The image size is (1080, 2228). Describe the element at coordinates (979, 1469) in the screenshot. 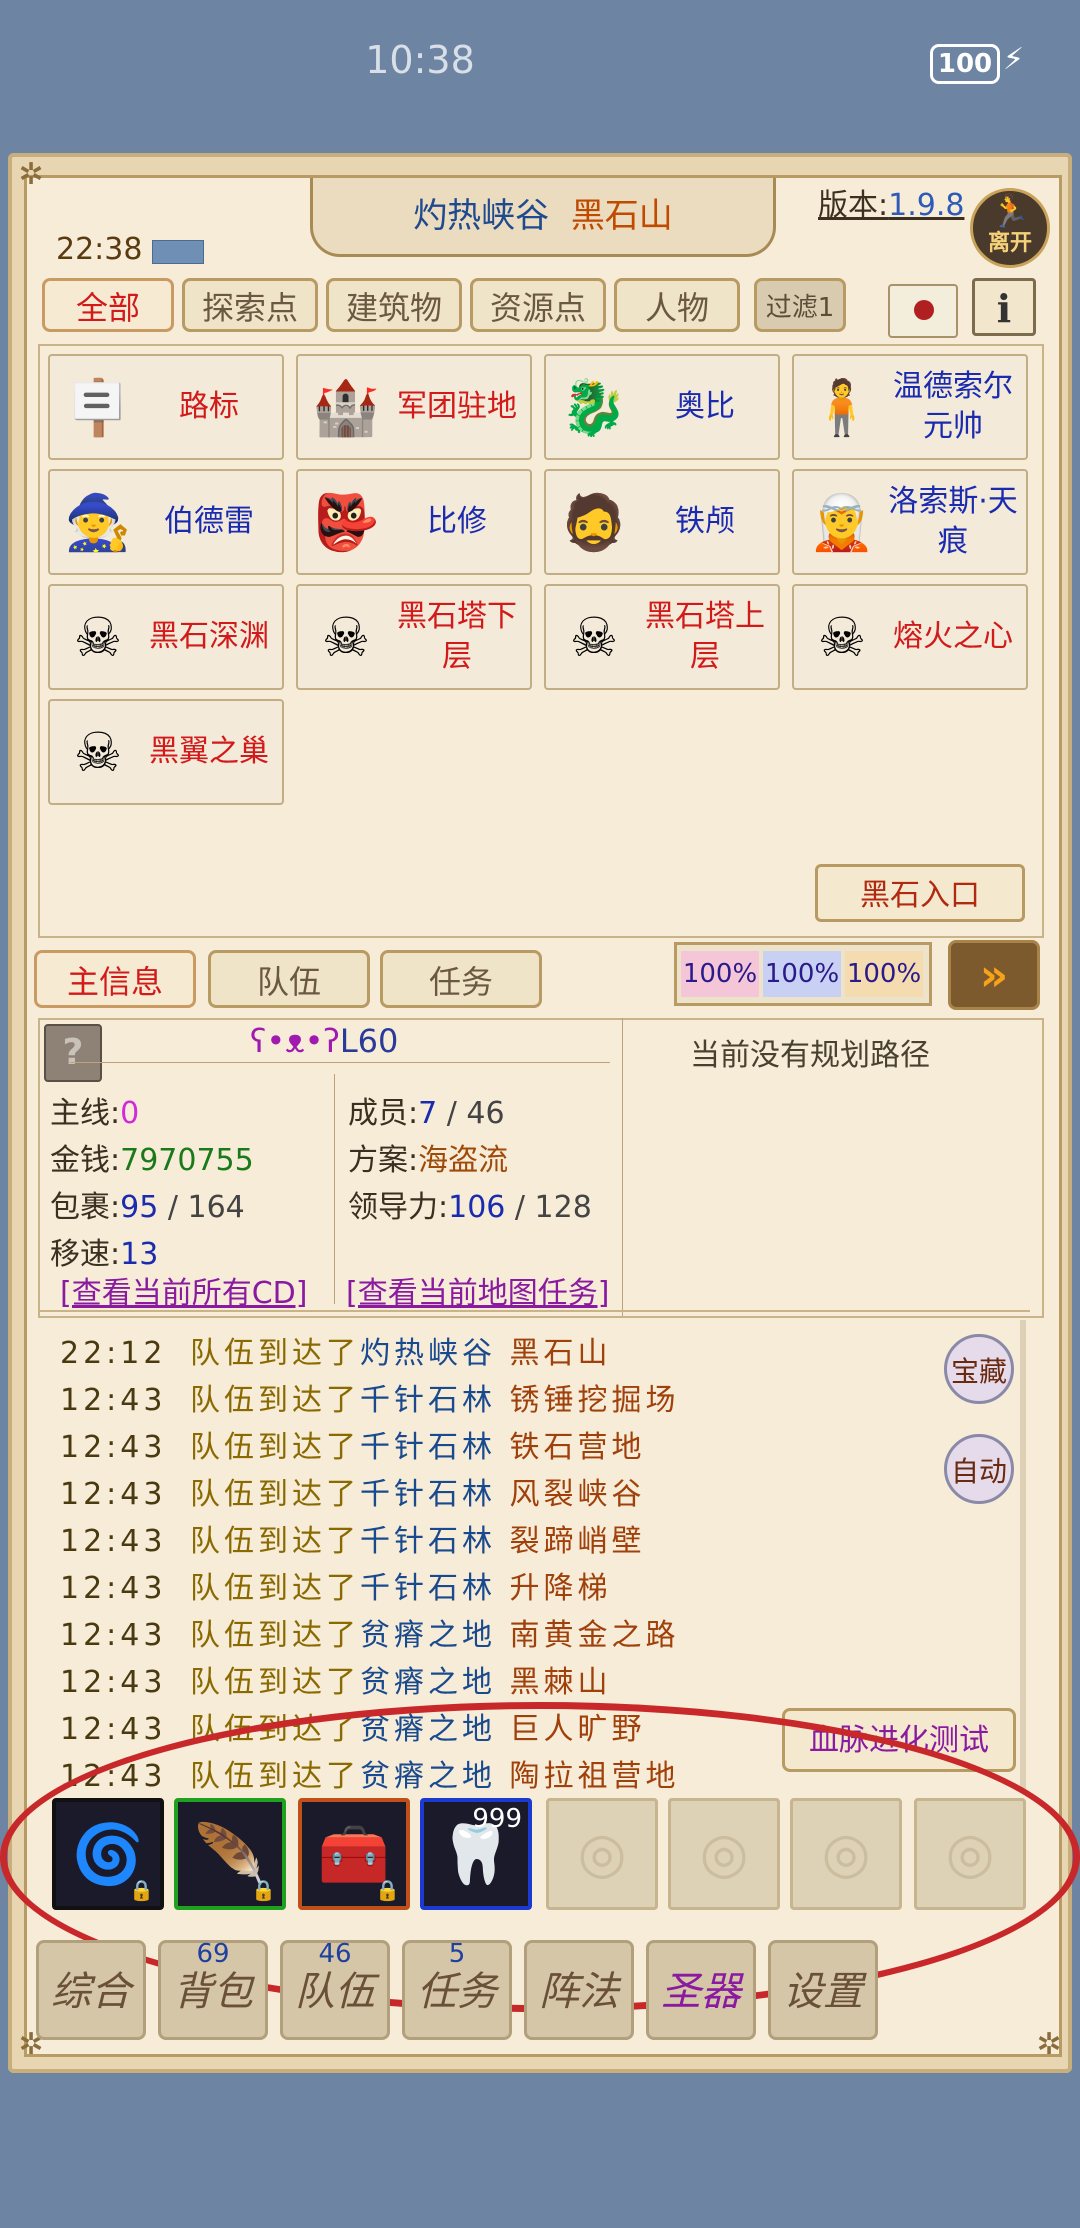

I see `auto-button: 自动` at that location.